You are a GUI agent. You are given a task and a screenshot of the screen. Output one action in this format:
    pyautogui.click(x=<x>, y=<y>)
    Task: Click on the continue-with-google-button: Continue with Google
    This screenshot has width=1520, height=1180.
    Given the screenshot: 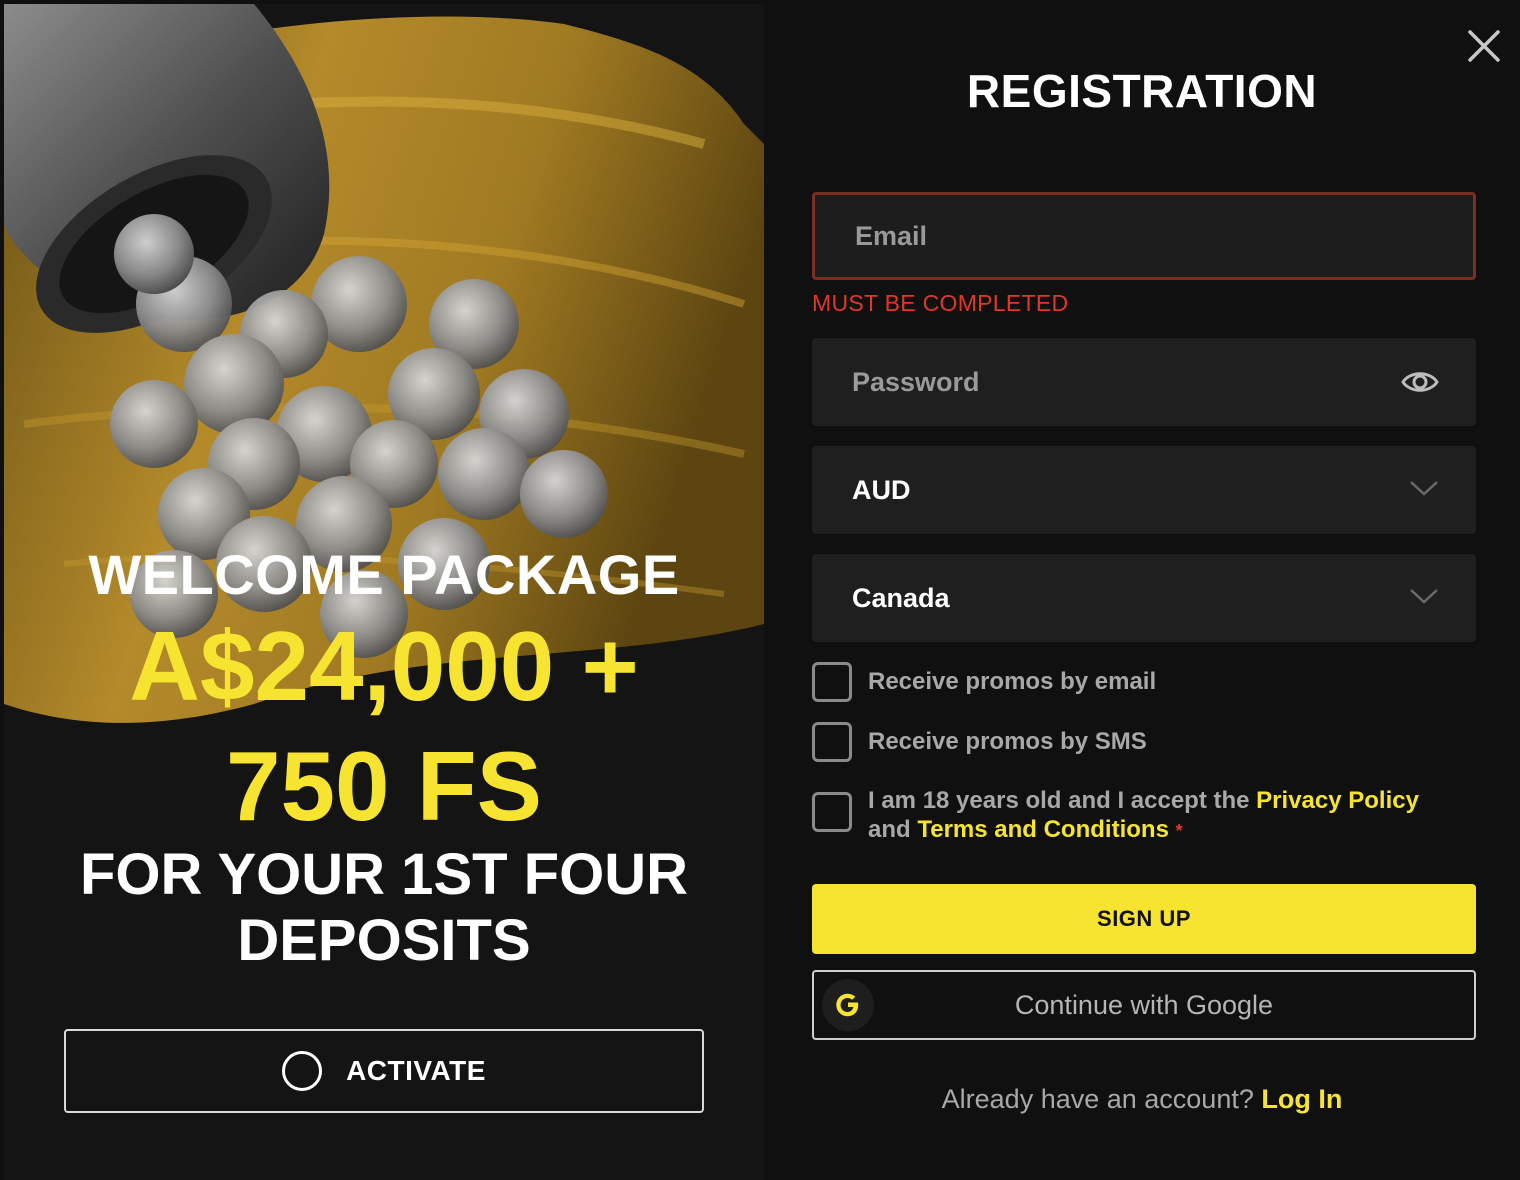 What is the action you would take?
    pyautogui.click(x=1144, y=1005)
    